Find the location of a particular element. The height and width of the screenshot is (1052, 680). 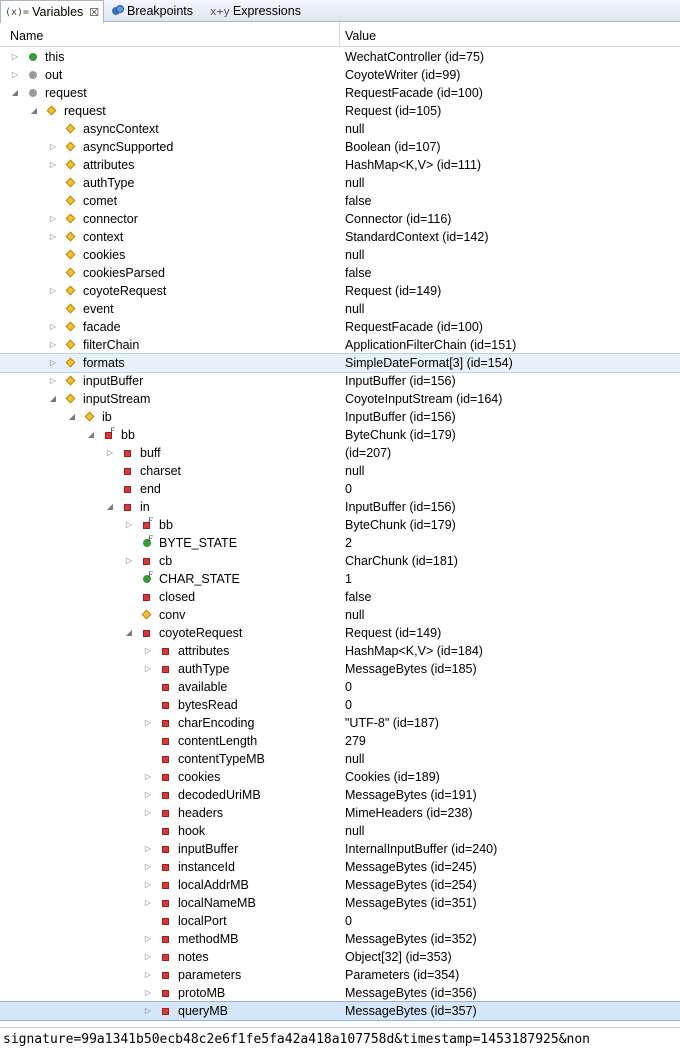

tree-row: ▷ Fbb ByteChunk (id=179) is located at coordinates (340, 525).